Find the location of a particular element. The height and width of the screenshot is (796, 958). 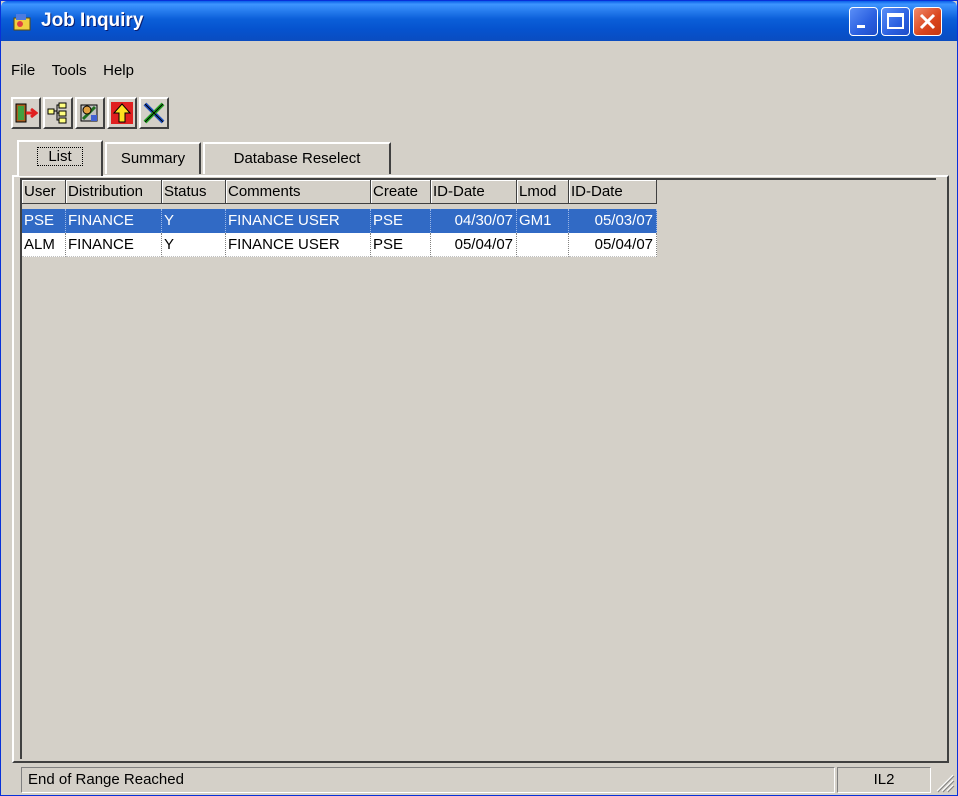

minimize-icon is located at coordinates (861, 26).